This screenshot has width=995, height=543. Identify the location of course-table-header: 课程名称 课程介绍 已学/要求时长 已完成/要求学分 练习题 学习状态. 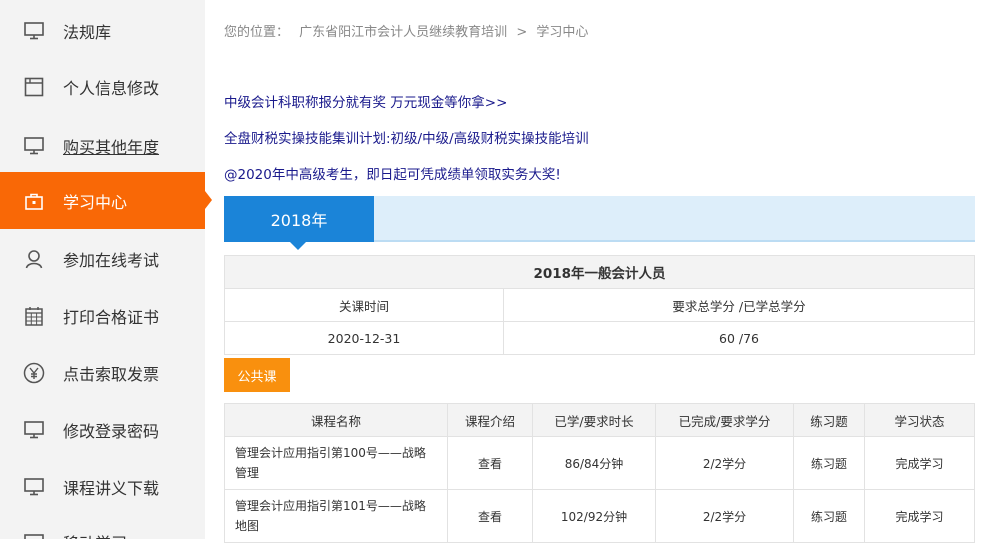
(599, 420).